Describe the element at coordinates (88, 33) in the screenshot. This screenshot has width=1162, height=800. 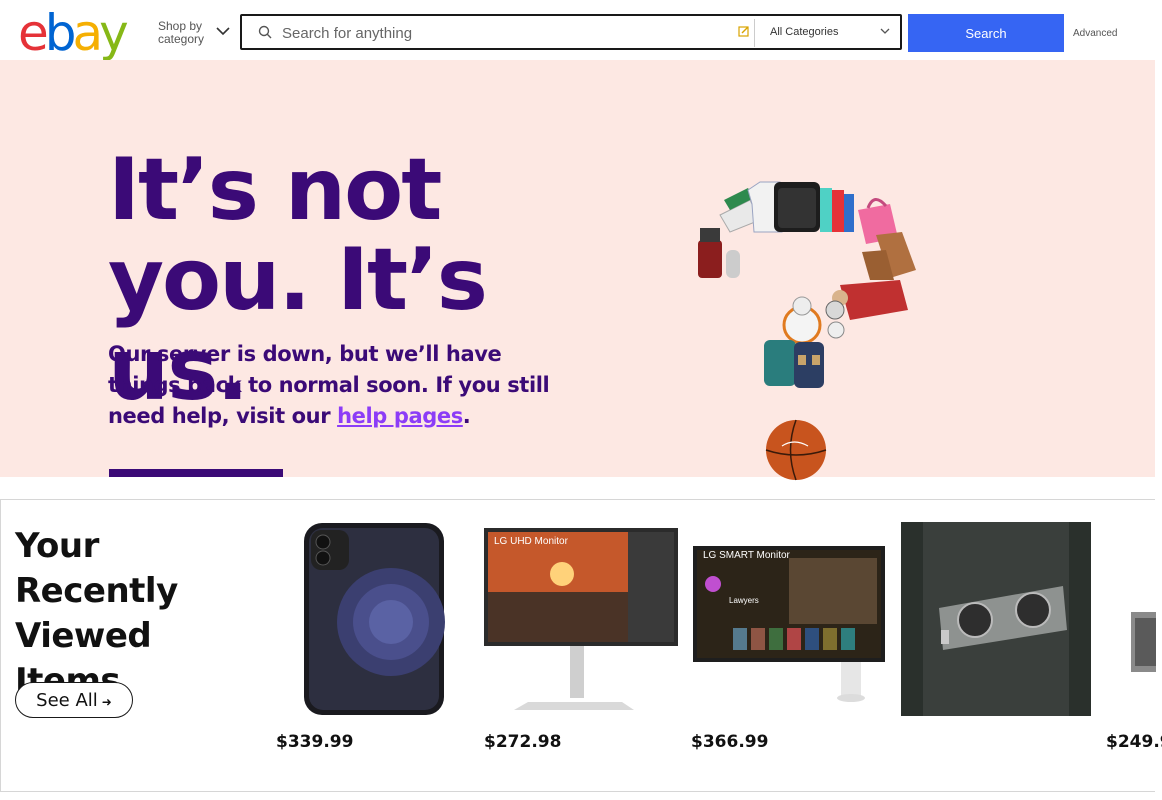
I see `logo-letter-a: a` at that location.